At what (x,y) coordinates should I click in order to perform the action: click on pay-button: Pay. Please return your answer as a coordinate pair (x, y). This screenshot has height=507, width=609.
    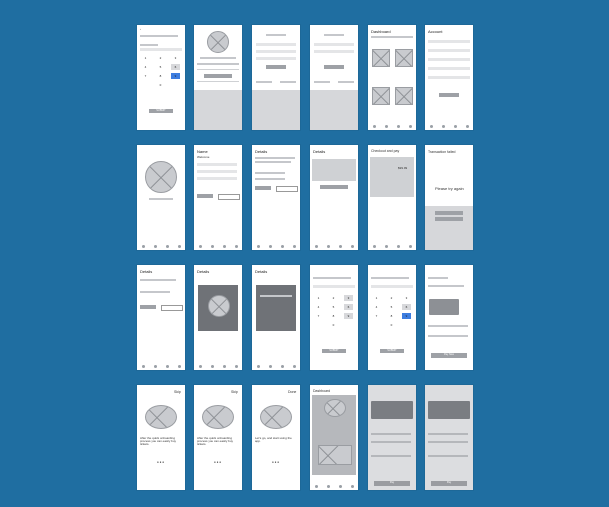
    Looking at the image, I should click on (449, 483).